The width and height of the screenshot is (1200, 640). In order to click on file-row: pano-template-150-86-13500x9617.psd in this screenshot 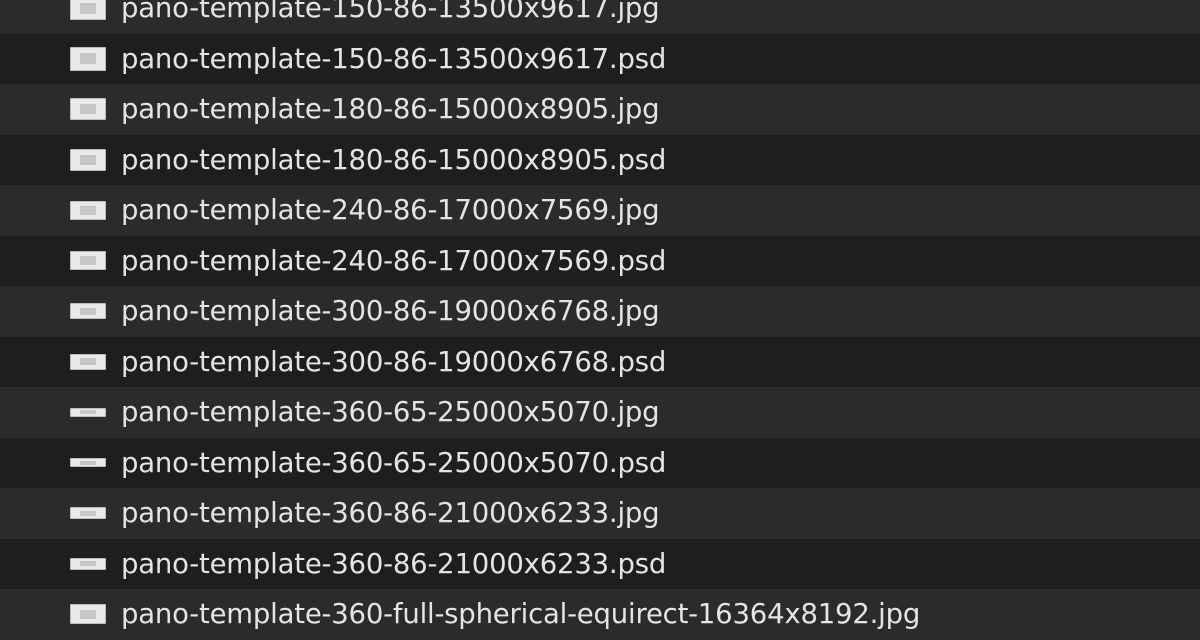, I will do `click(600, 58)`.